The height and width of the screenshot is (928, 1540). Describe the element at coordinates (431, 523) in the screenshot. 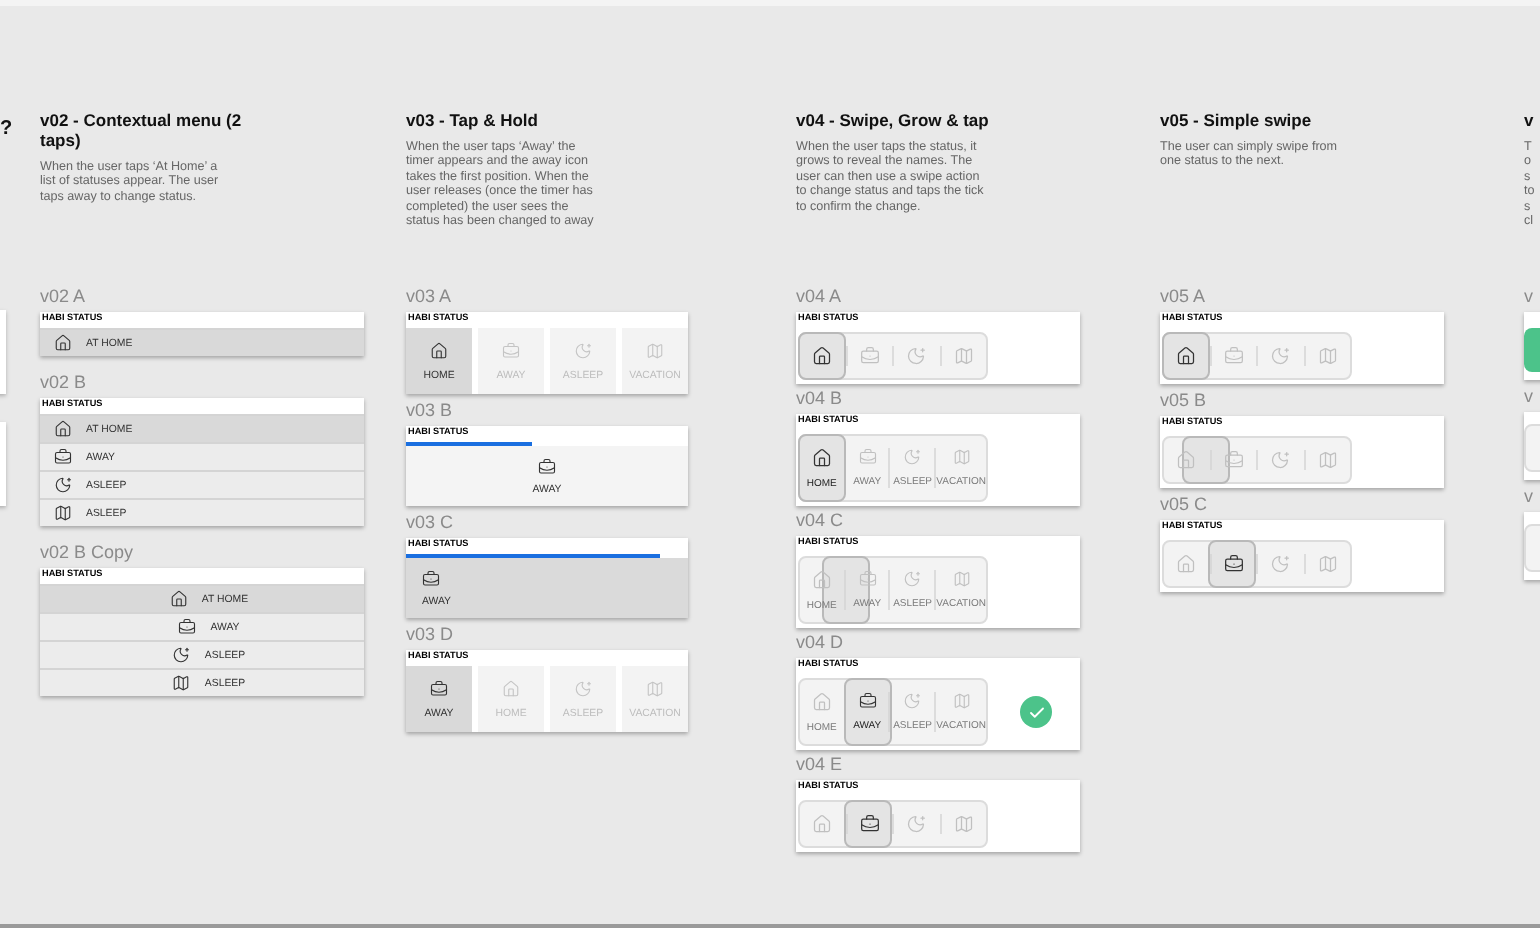

I see `artboard-label: v03 C` at that location.